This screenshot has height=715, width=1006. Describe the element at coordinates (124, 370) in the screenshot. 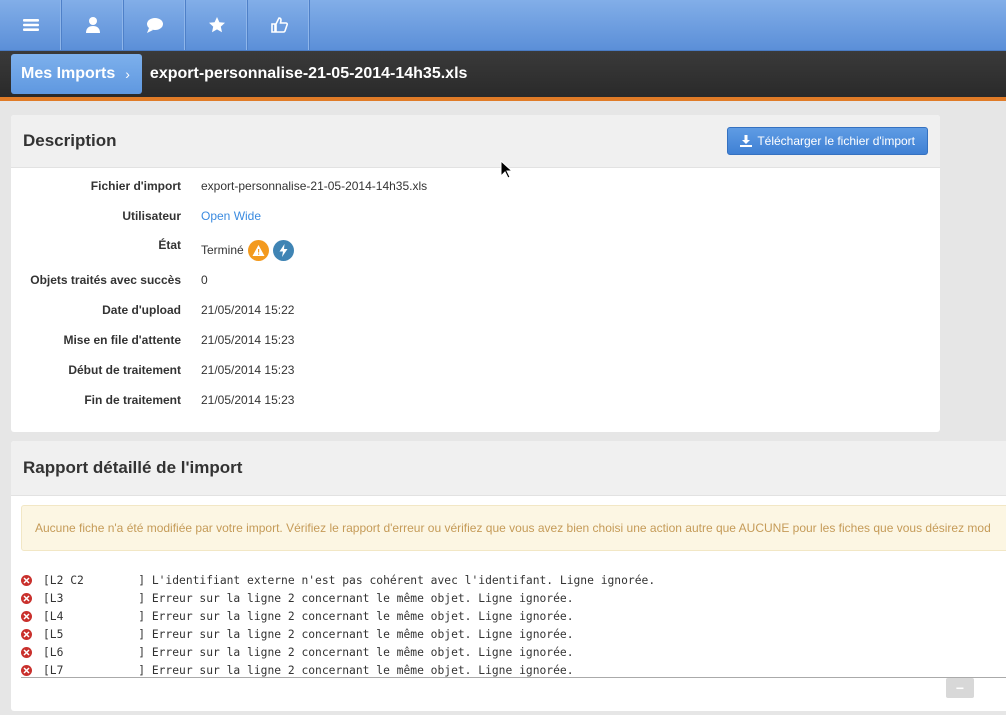

I see `field-label: Début de traitement` at that location.